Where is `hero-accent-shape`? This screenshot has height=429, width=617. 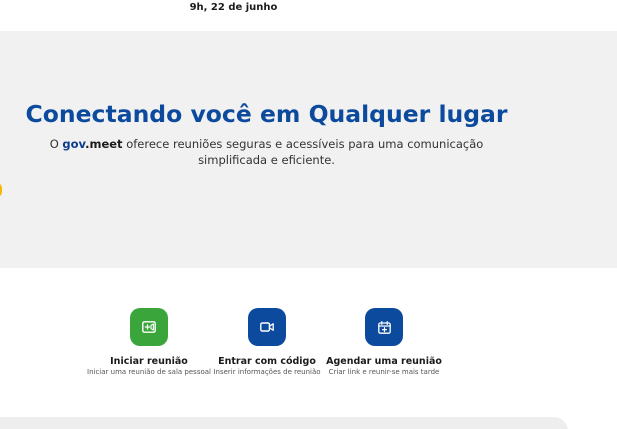
hero-accent-shape is located at coordinates (1, 190).